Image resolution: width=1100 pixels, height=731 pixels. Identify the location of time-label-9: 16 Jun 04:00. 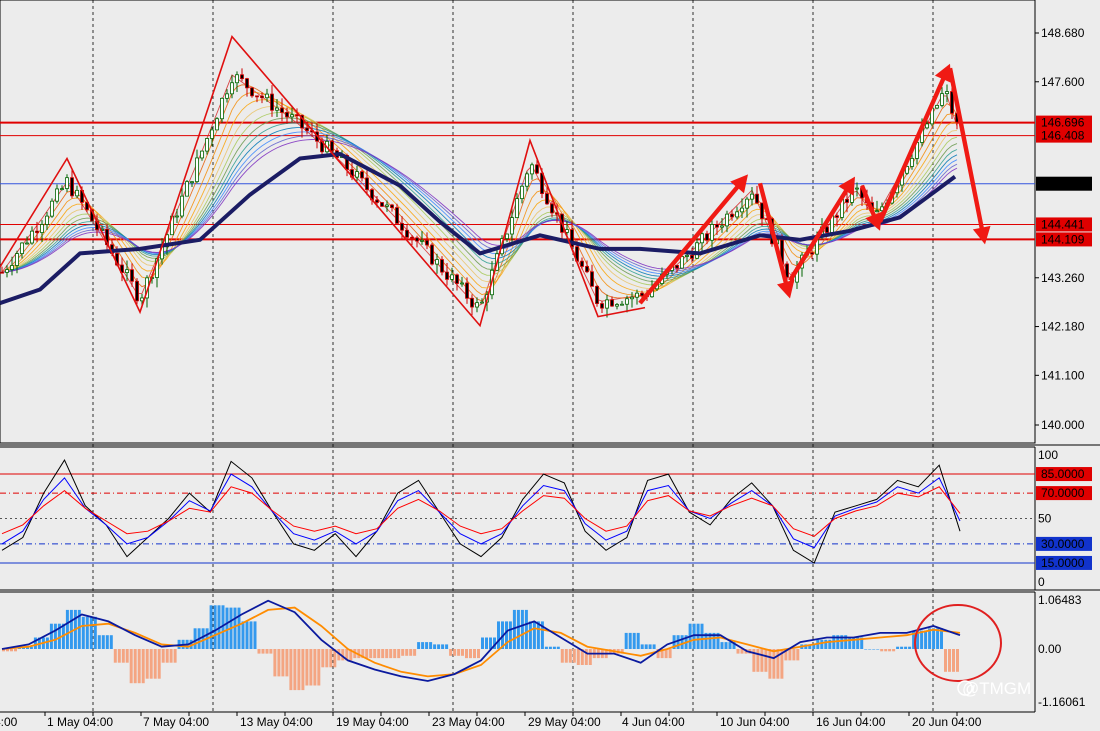
(851, 722).